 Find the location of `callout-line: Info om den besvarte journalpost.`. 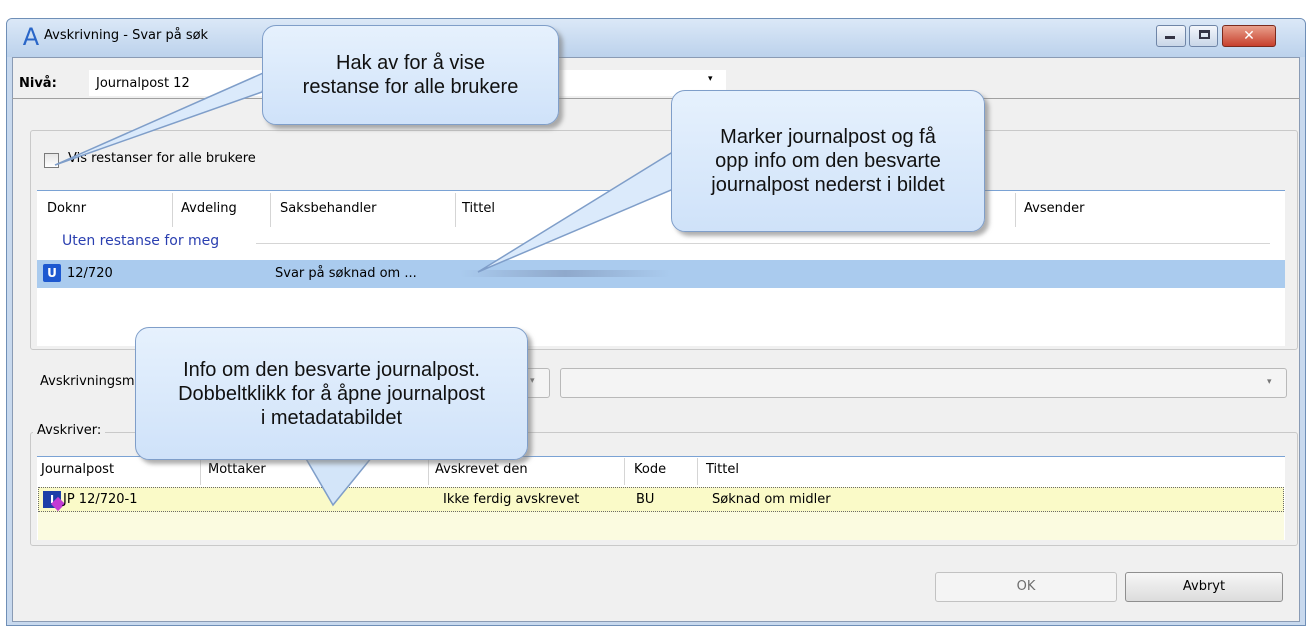

callout-line: Info om den besvarte journalpost. is located at coordinates (331, 369).